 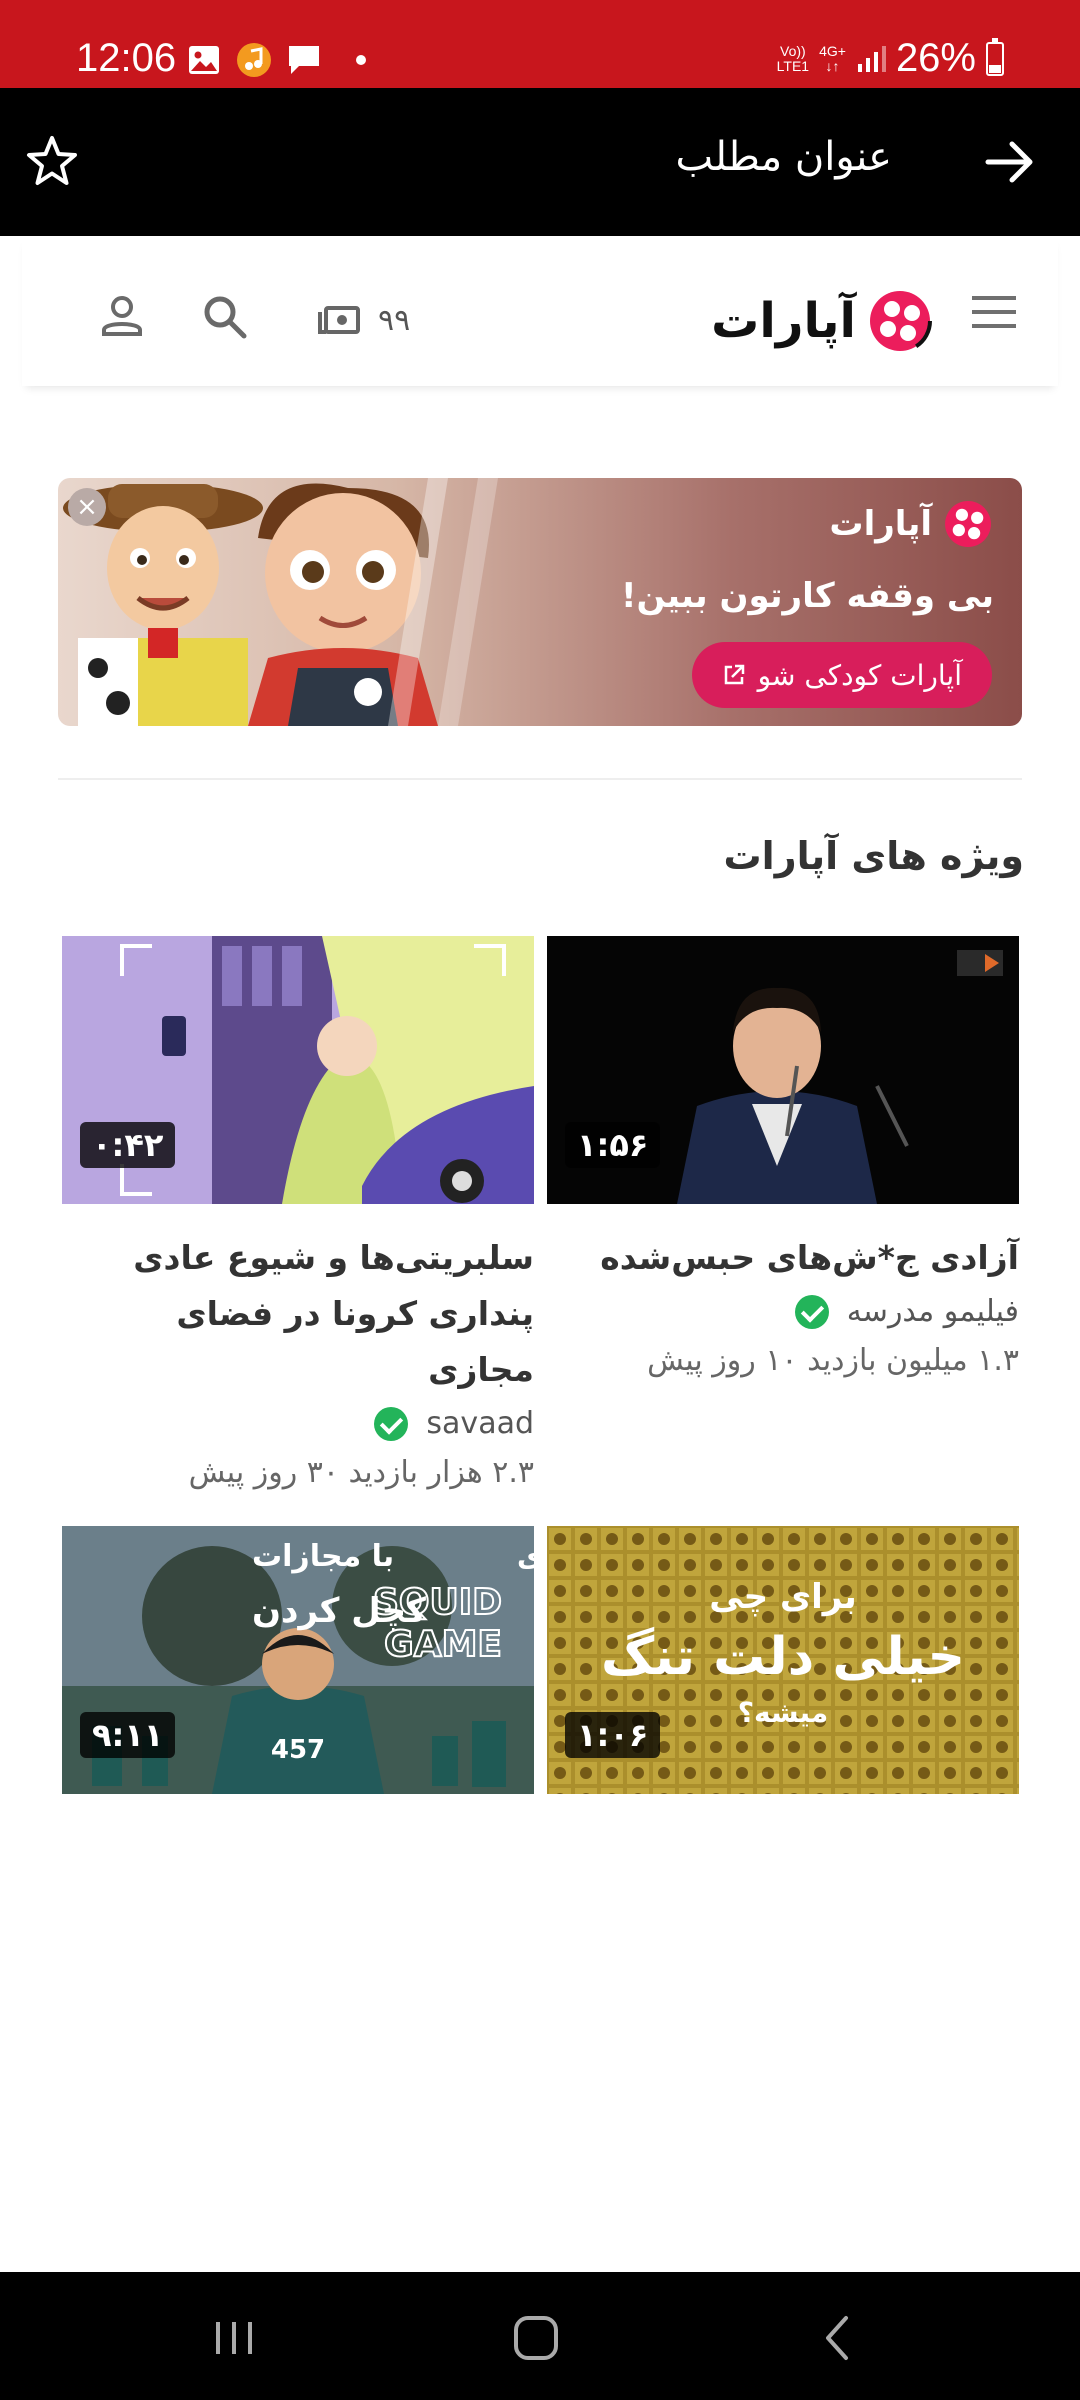 I want to click on page-title: عنوان مطلب, so click(x=783, y=157).